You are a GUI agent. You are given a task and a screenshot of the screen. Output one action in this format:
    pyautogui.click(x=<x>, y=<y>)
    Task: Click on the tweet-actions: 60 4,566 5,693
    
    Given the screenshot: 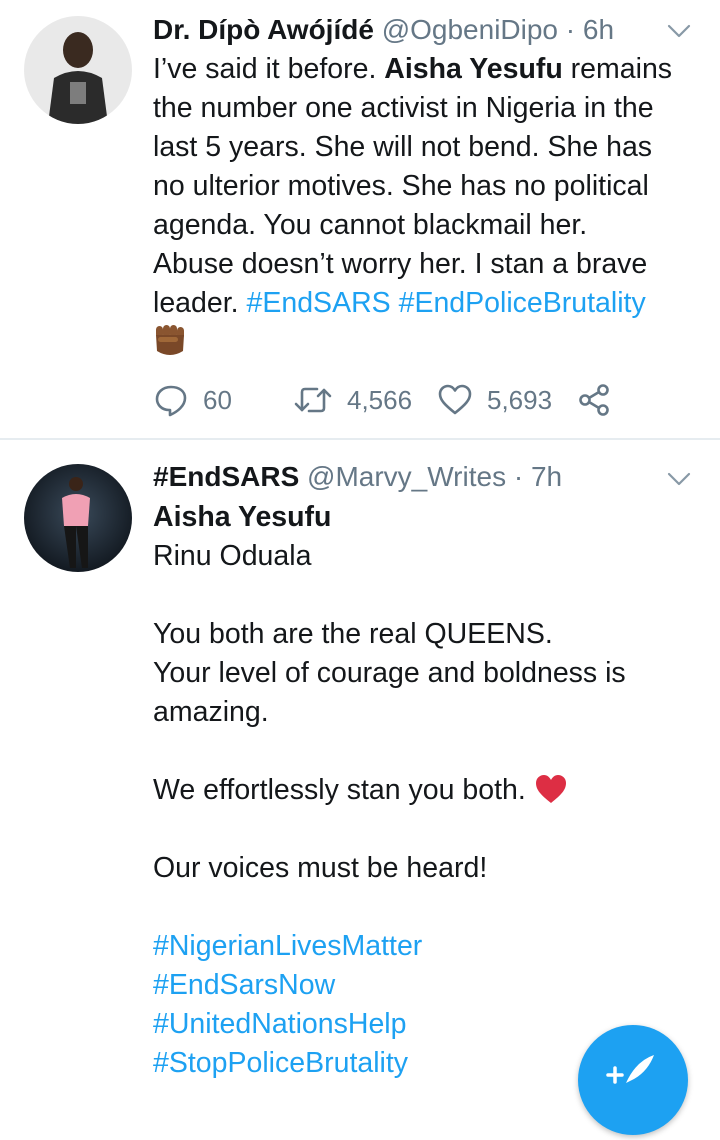 What is the action you would take?
    pyautogui.click(x=393, y=400)
    